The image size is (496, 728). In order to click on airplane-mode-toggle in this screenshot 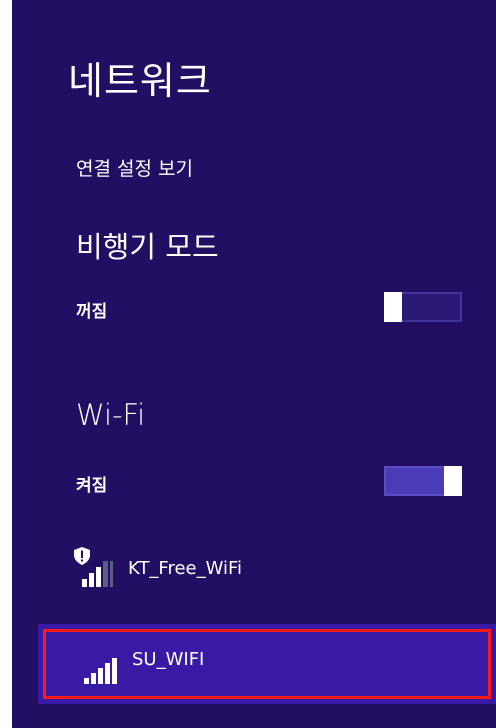, I will do `click(423, 307)`.